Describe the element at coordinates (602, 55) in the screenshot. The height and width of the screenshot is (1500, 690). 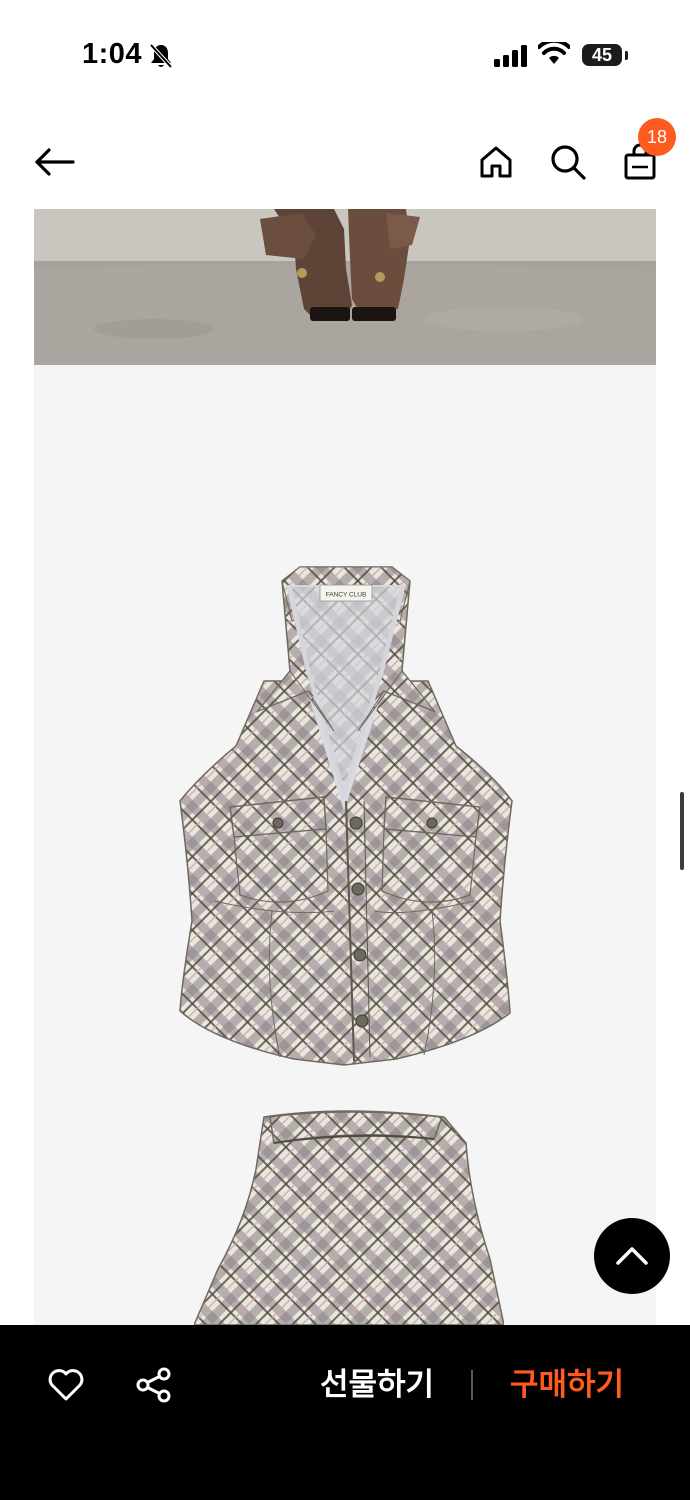
I see `battery-icon: 45` at that location.